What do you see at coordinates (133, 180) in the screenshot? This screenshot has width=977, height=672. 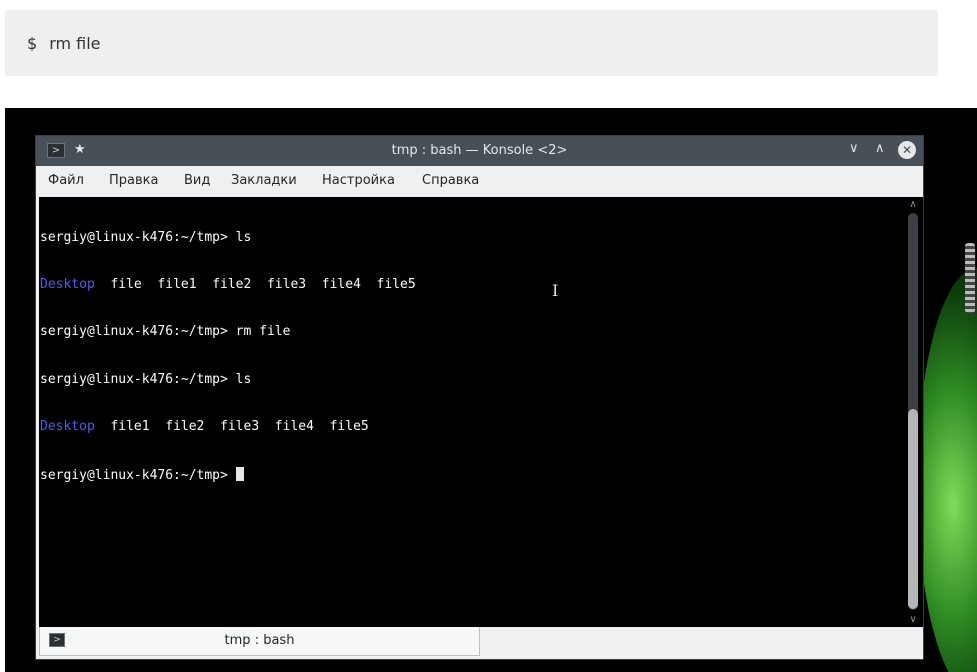 I see `menu-item-edit: Правка` at bounding box center [133, 180].